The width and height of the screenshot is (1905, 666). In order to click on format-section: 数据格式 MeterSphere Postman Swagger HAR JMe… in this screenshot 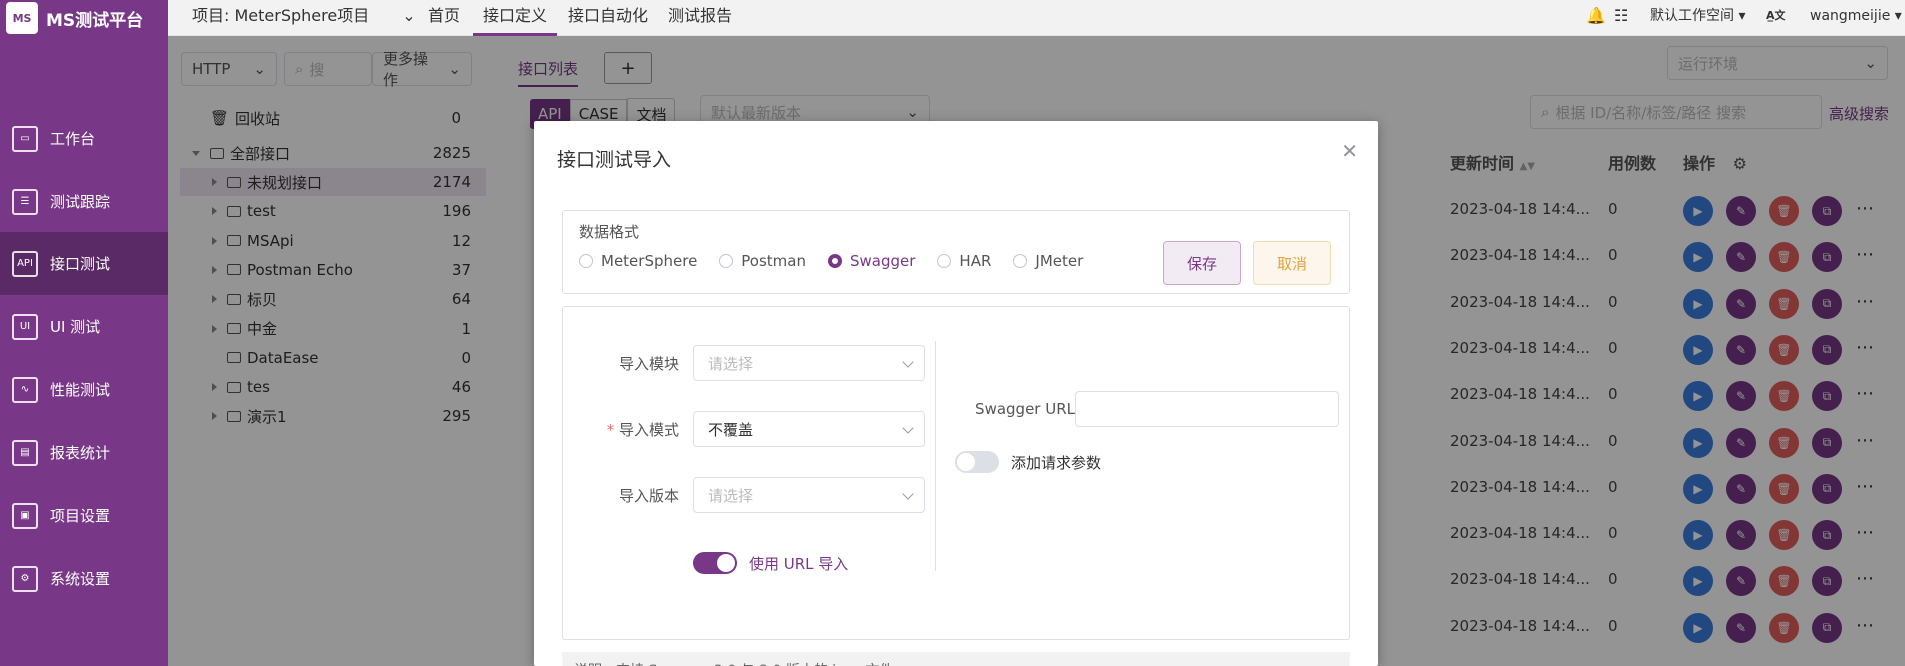, I will do `click(956, 252)`.